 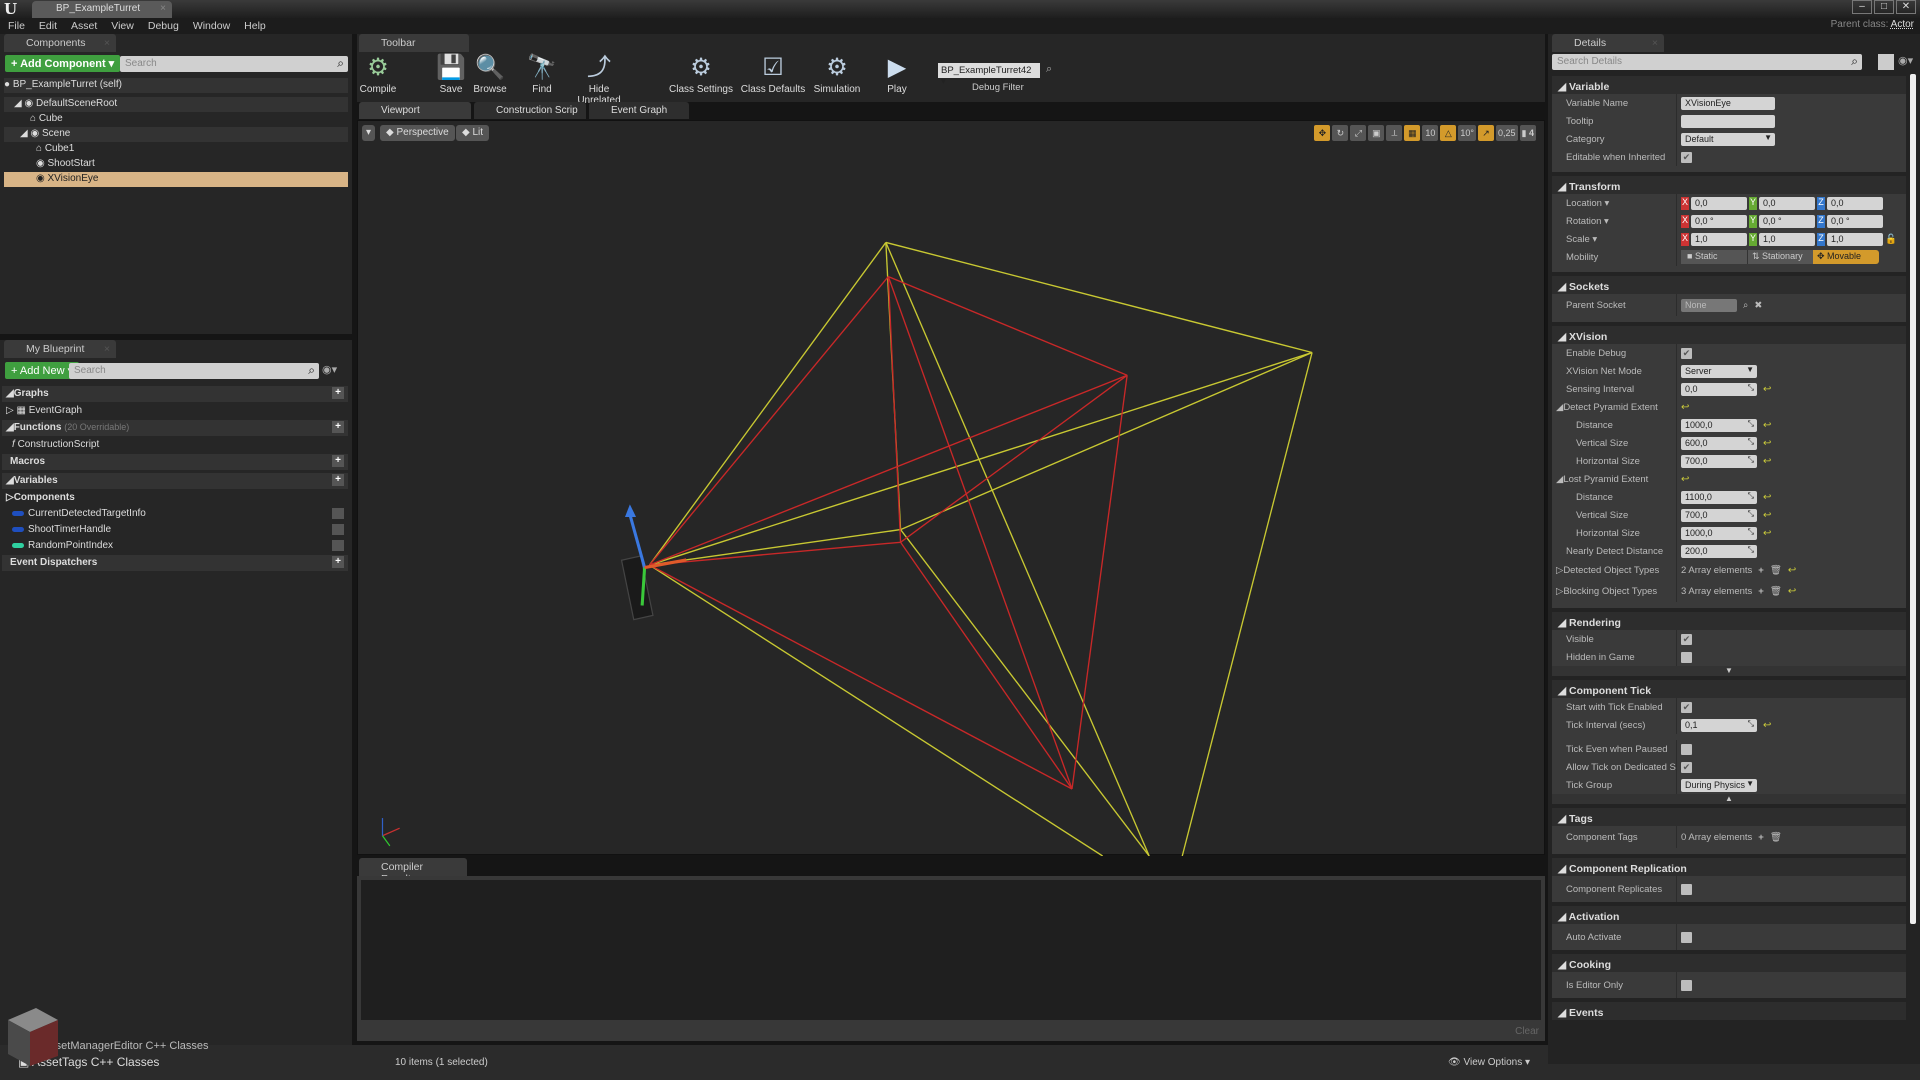 I want to click on add-macro-icon: +, so click(x=338, y=461).